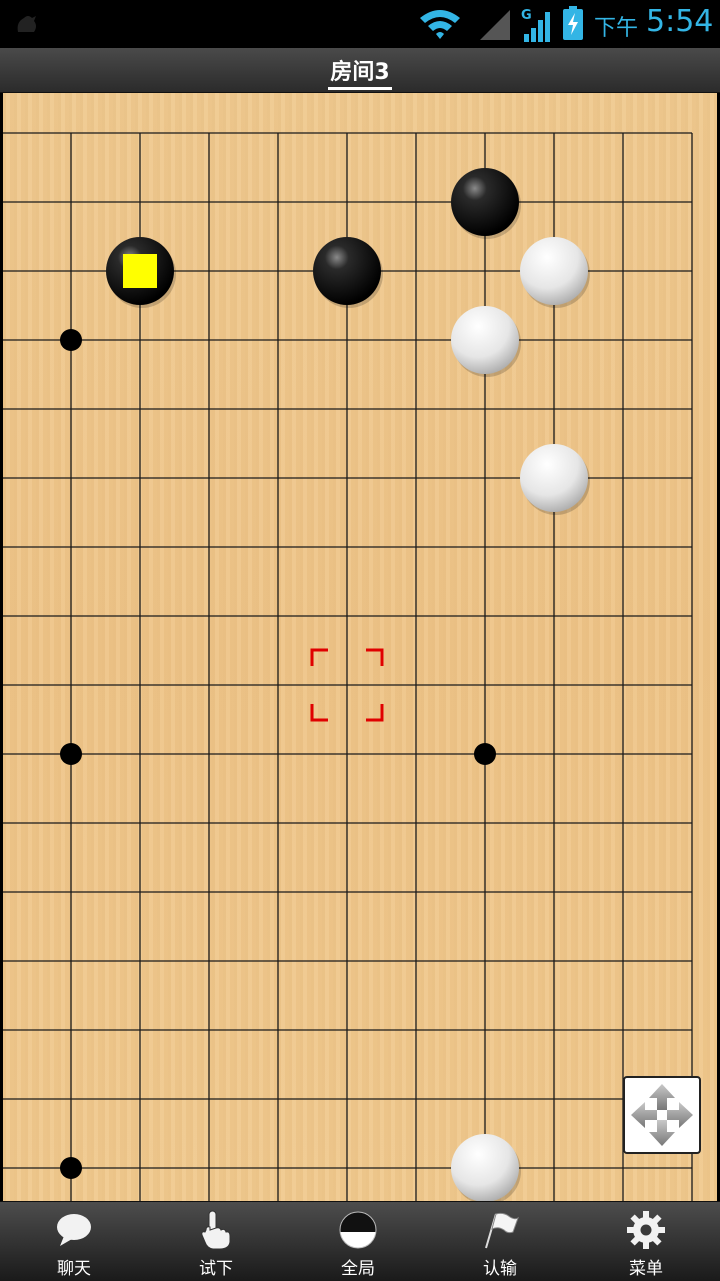 Image resolution: width=720 pixels, height=1281 pixels. Describe the element at coordinates (526, 15) in the screenshot. I see `svg-text: G` at that location.